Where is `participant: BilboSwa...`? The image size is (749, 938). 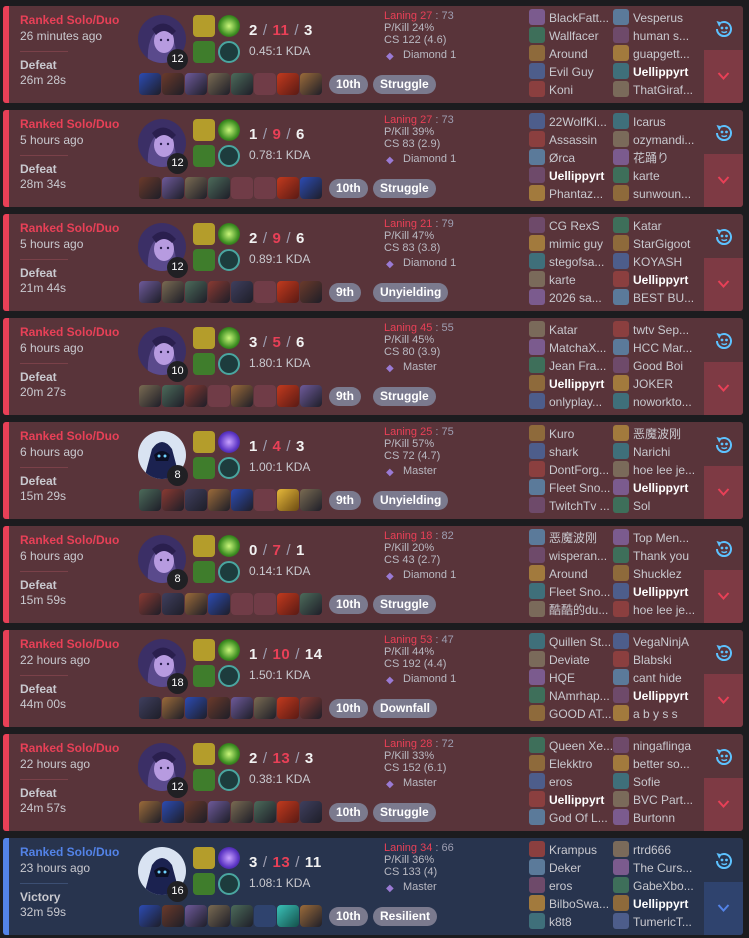
participant: BilboSwa... is located at coordinates (571, 904).